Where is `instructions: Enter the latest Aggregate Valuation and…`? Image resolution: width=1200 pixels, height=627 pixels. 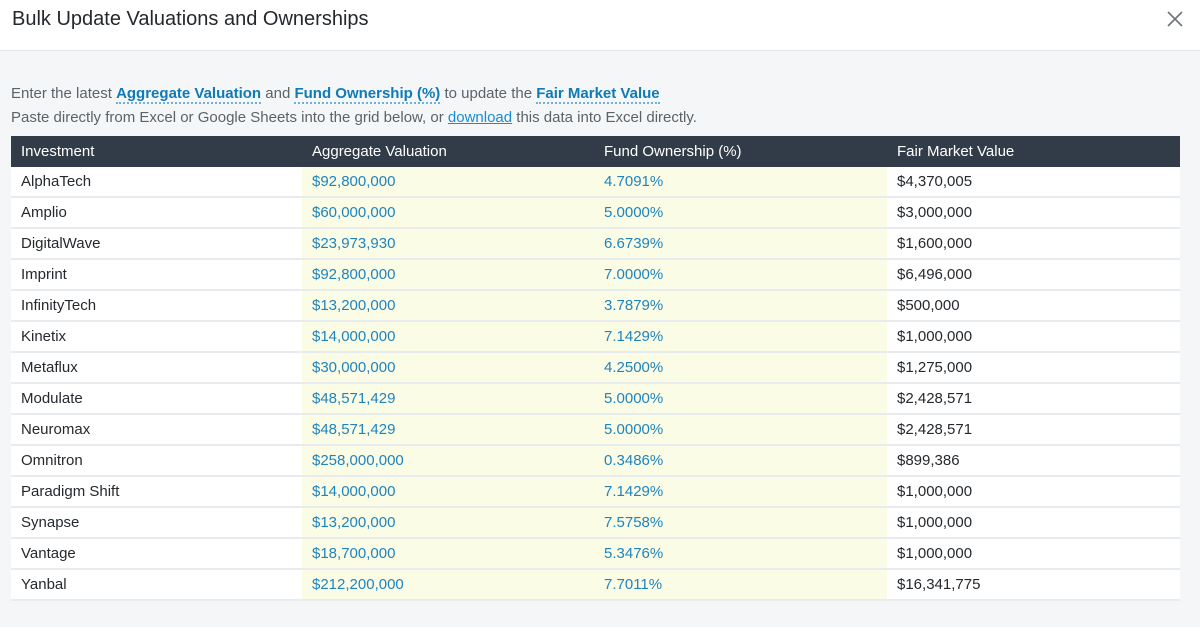 instructions: Enter the latest Aggregate Valuation and… is located at coordinates (596, 106).